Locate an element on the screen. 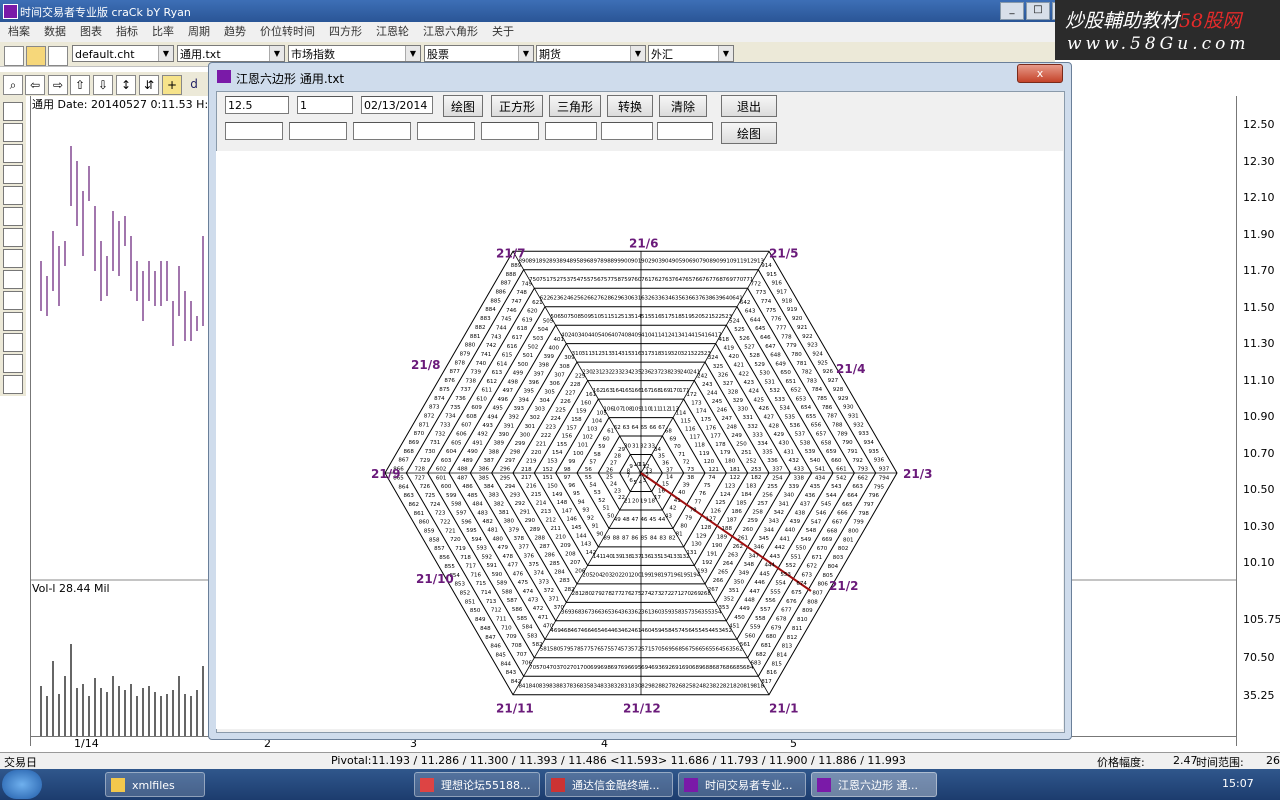 This screenshot has width=1280, height=800. cell-number: 338 is located at coordinates (799, 478).